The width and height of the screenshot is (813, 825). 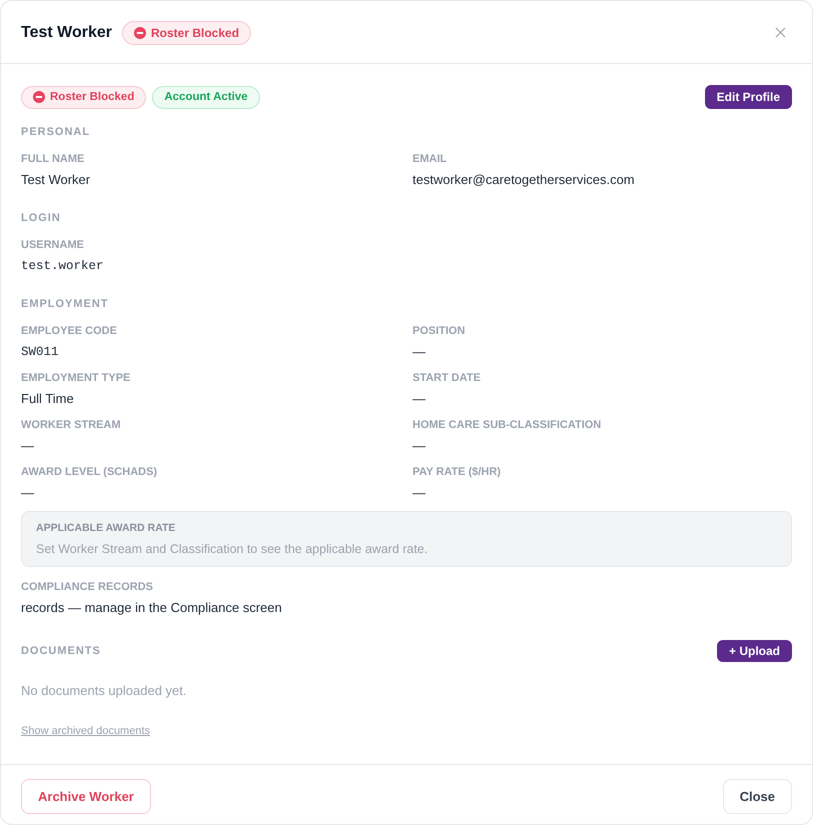 What do you see at coordinates (507, 425) in the screenshot?
I see `field-label: HOME CARE SUB-CLASSIFICATION` at bounding box center [507, 425].